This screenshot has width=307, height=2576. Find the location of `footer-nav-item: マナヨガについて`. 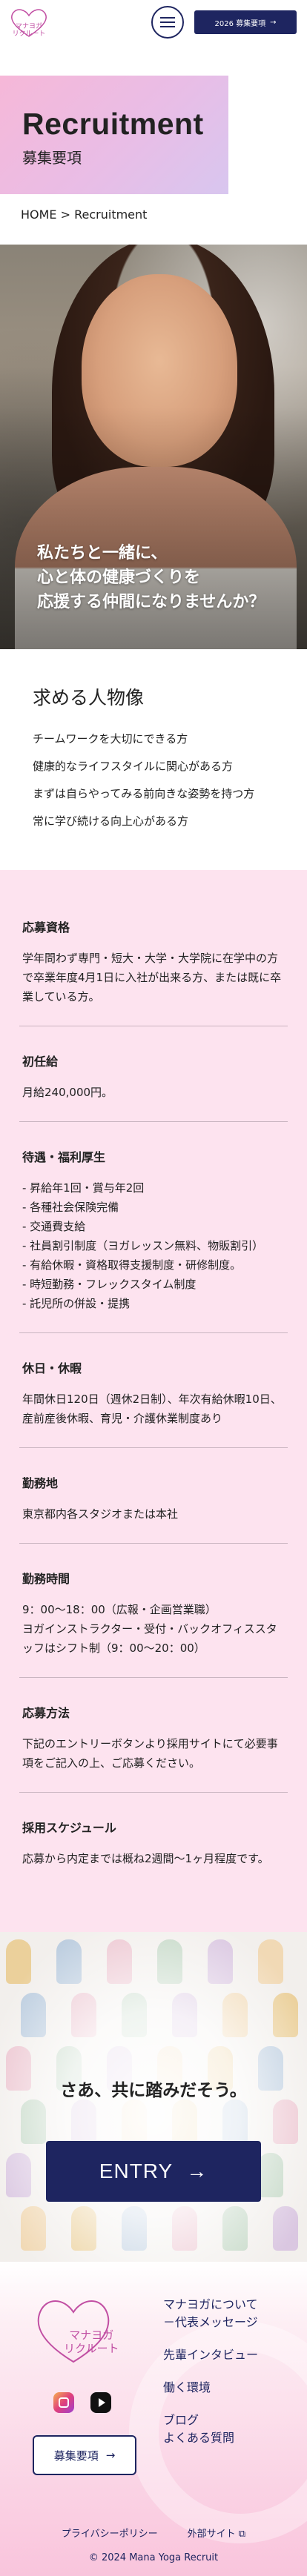

footer-nav-item: マナヨガについて is located at coordinates (210, 2305).